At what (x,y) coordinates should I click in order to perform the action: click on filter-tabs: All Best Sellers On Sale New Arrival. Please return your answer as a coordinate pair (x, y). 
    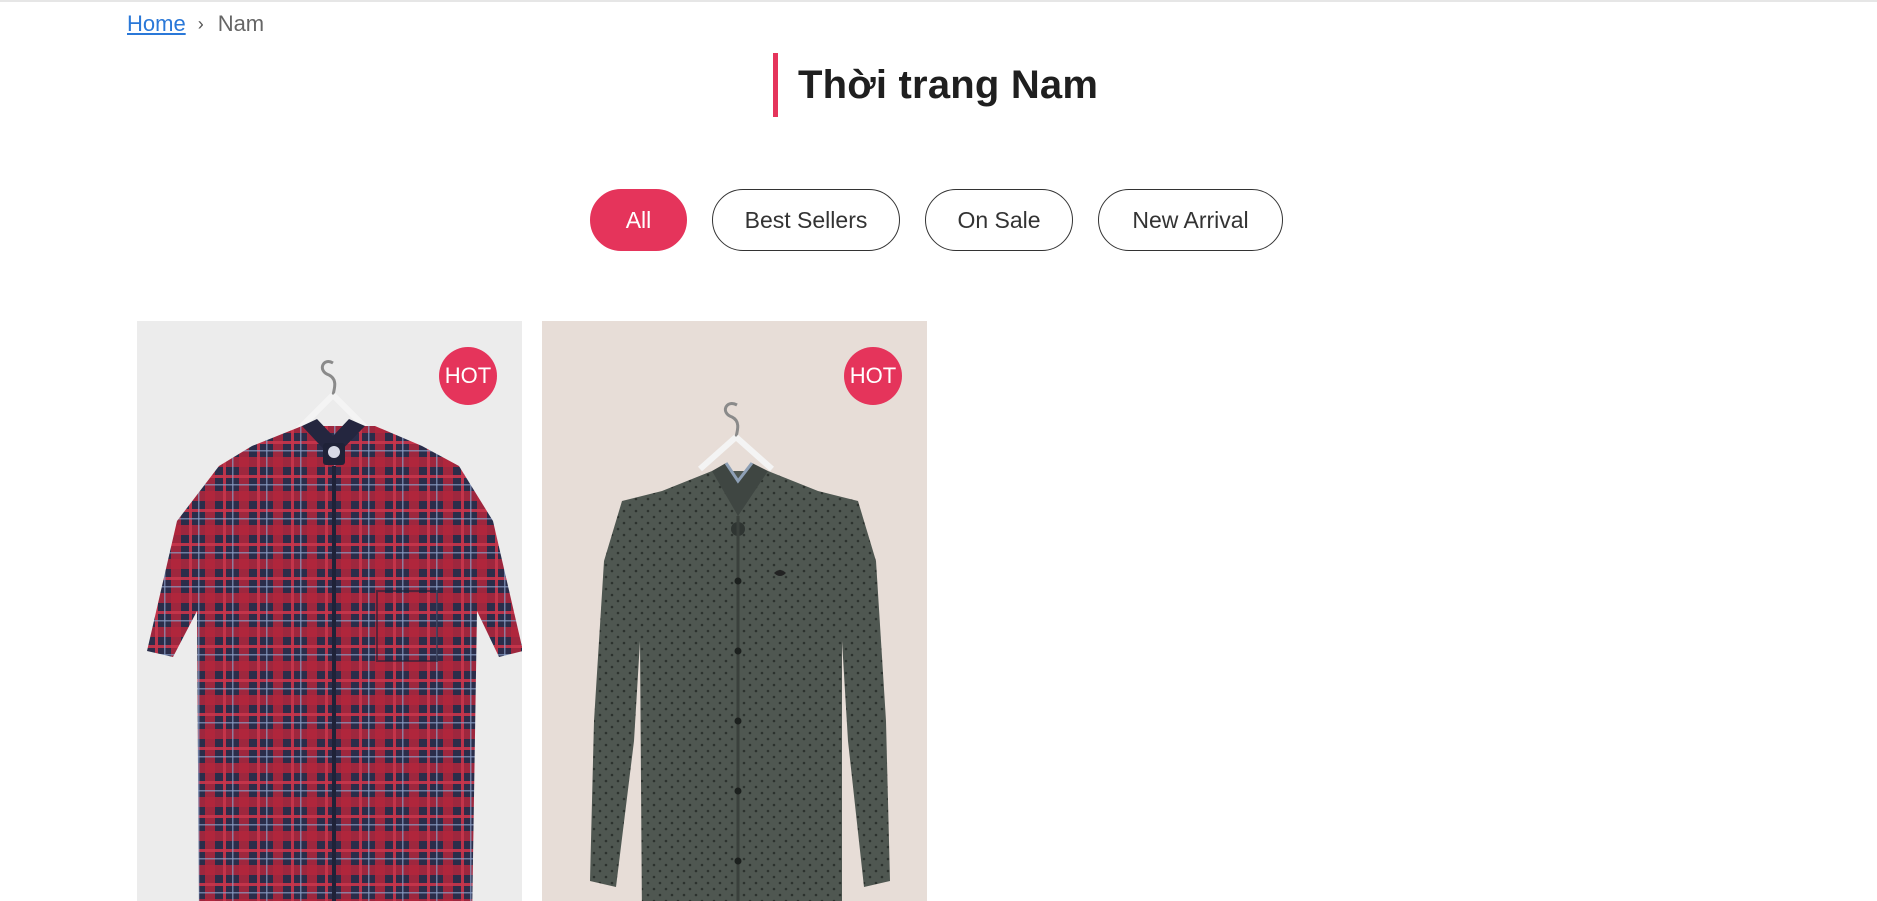
    Looking at the image, I should click on (938, 220).